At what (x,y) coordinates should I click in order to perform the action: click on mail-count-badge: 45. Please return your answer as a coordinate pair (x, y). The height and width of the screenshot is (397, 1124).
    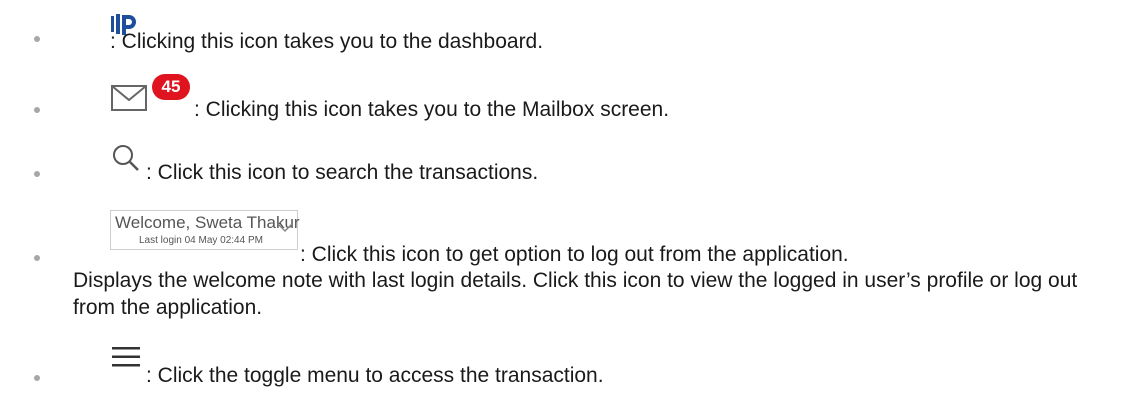
    Looking at the image, I should click on (171, 87).